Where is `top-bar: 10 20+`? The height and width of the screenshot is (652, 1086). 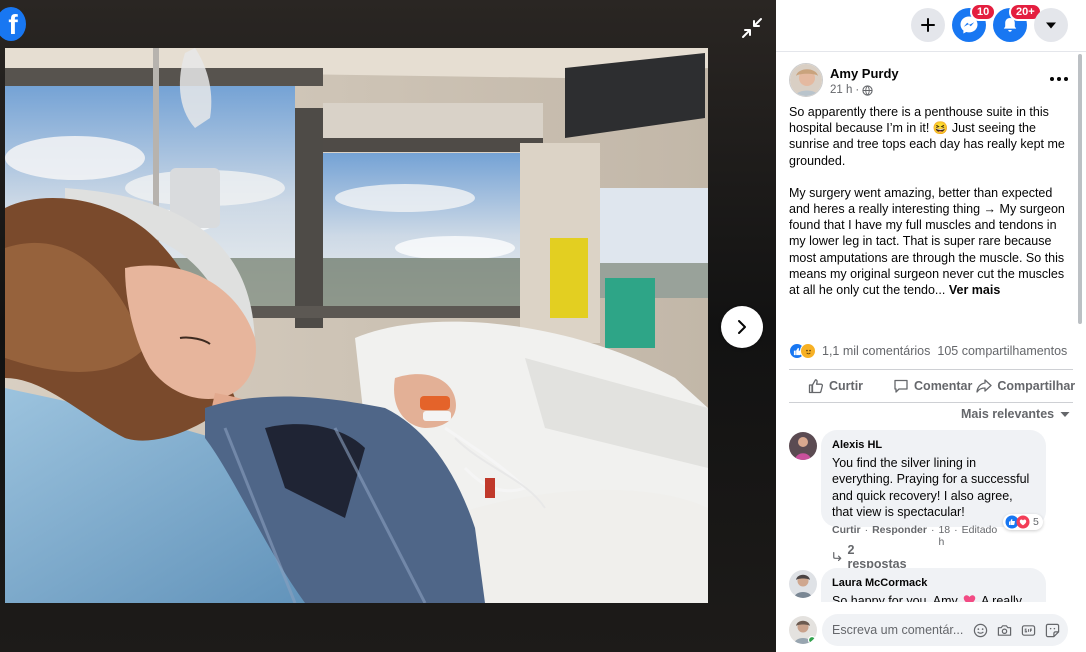
top-bar: 10 20+ is located at coordinates (931, 26).